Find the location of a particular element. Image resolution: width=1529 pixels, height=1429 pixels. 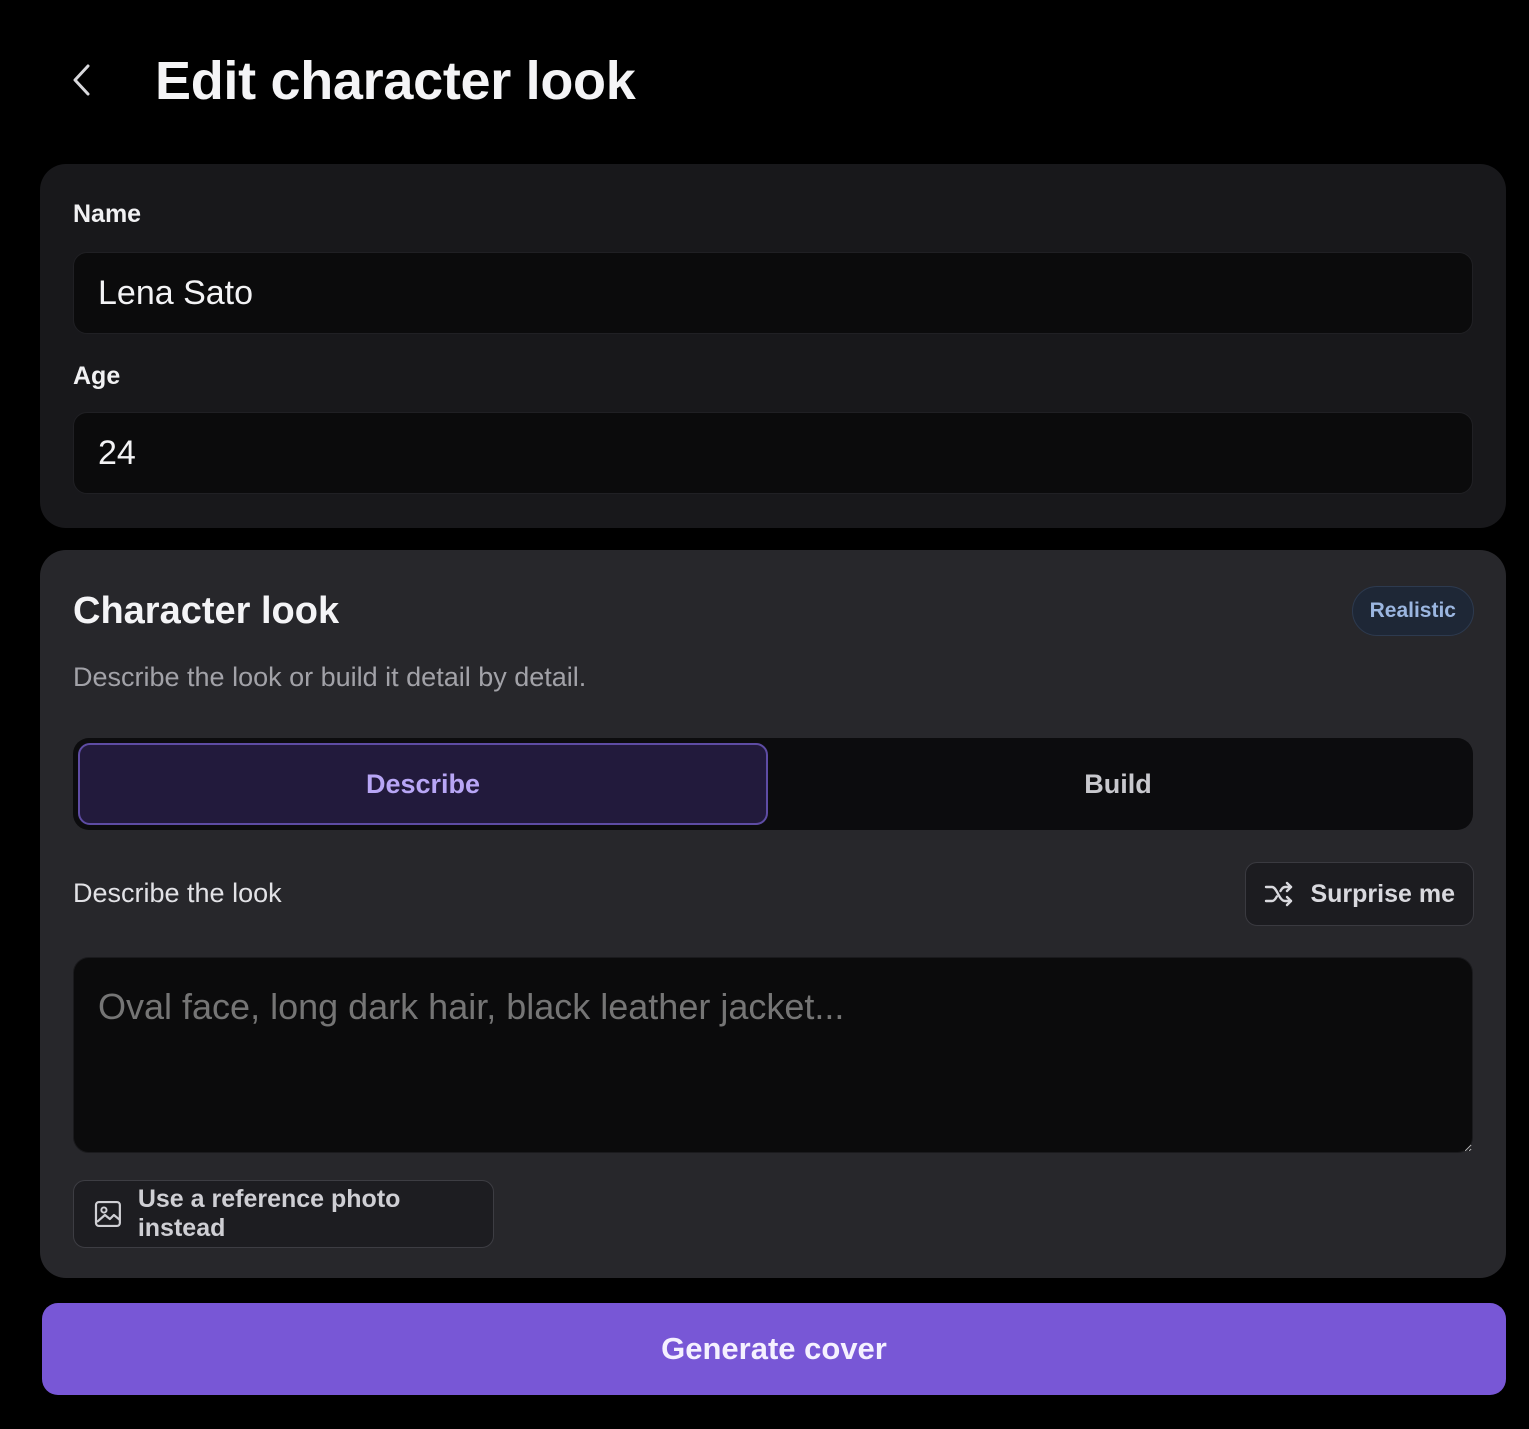

name-input: Lena Sato is located at coordinates (773, 293).